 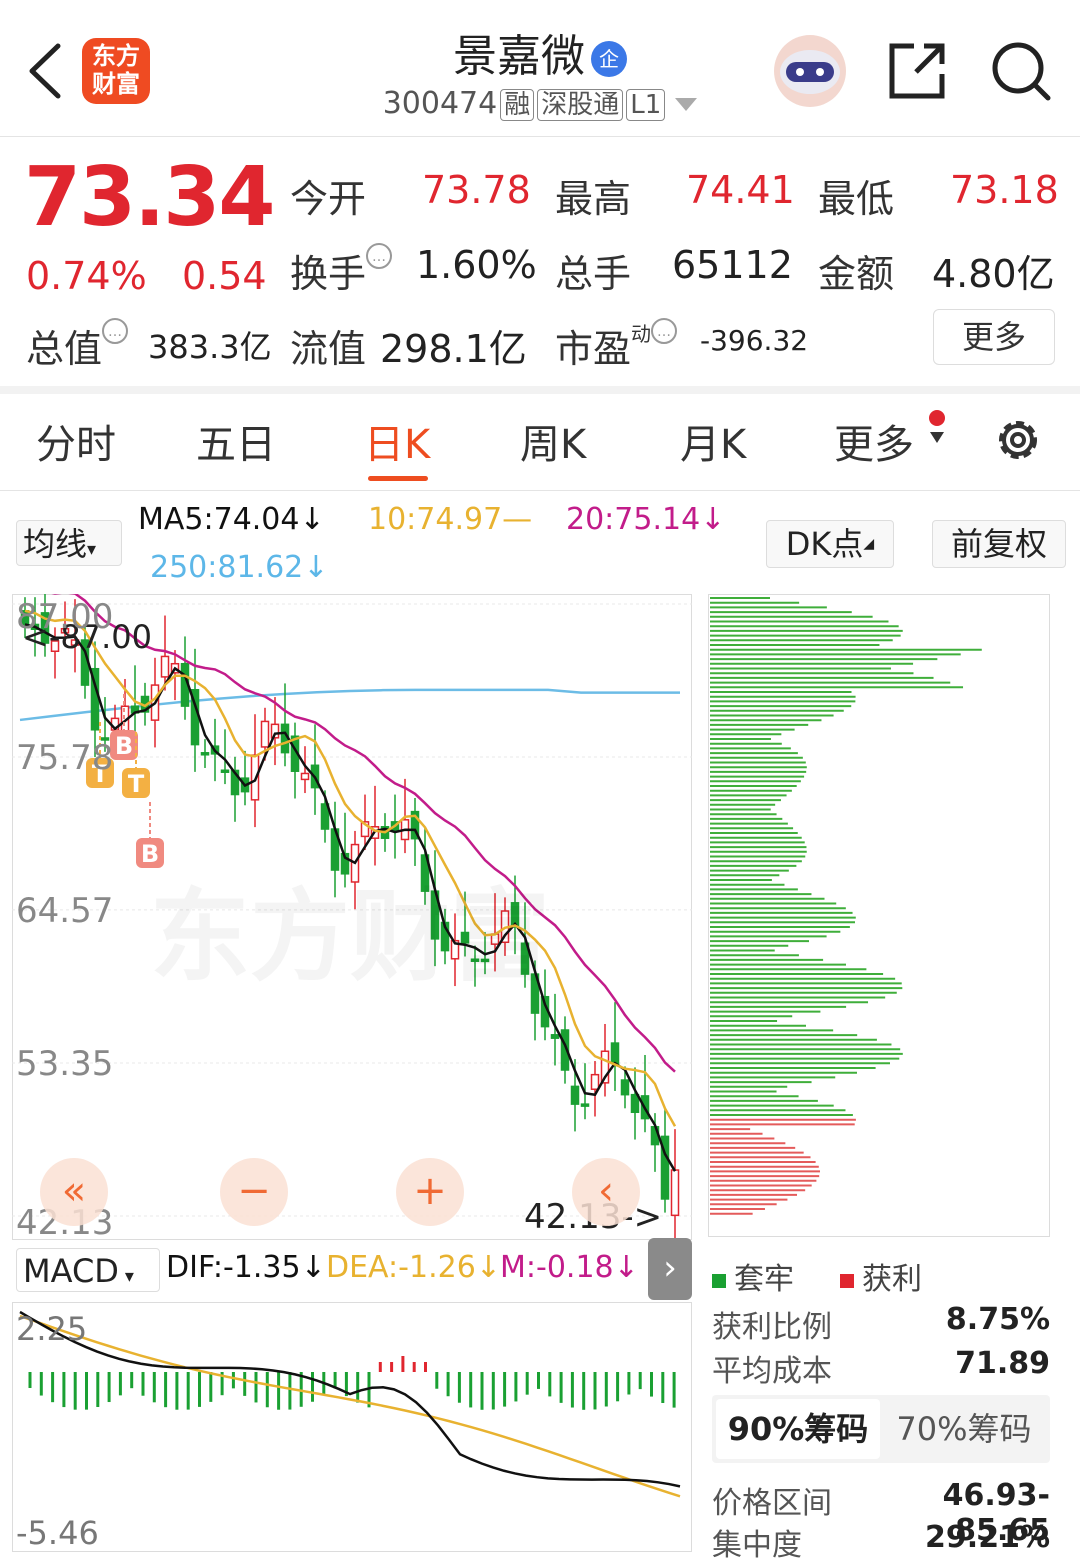 I want to click on volume-value: 65112, so click(x=732, y=265).